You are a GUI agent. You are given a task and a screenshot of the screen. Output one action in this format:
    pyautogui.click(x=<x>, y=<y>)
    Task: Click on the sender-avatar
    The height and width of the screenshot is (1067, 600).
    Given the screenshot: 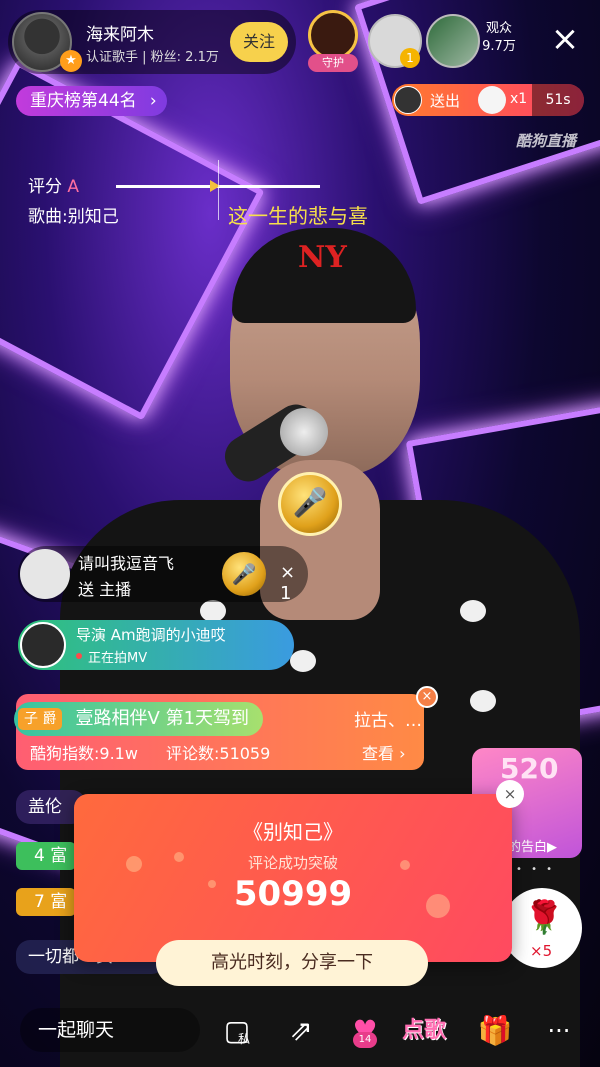 What is the action you would take?
    pyautogui.click(x=408, y=100)
    